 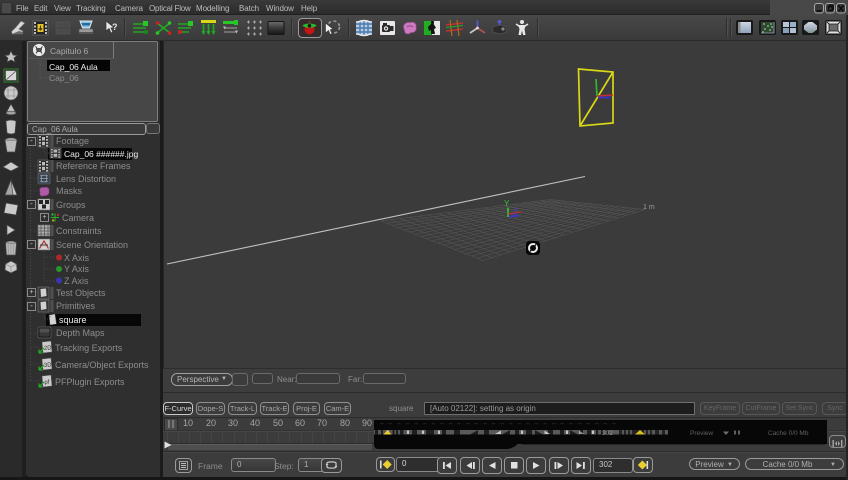 What do you see at coordinates (48, 365) in the screenshot?
I see `svg-text: 3D` at bounding box center [48, 365].